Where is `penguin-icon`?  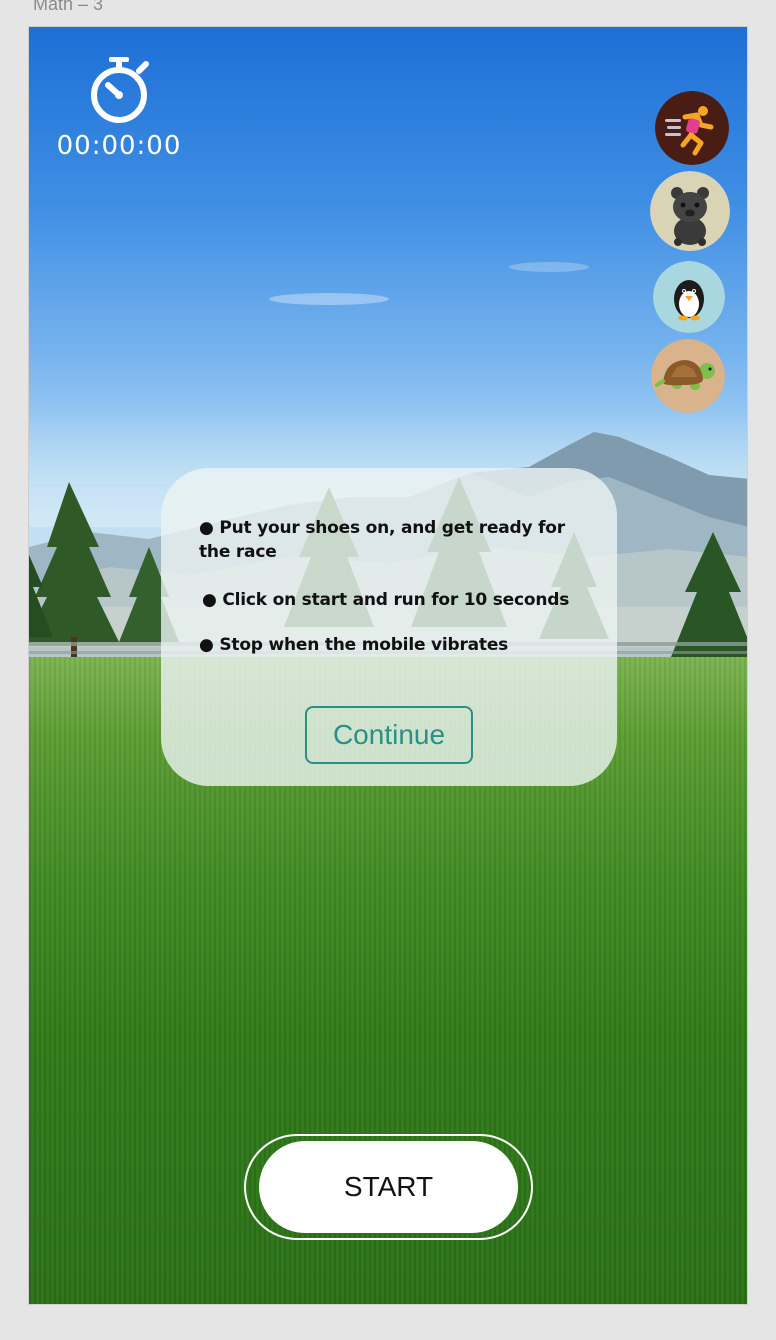 penguin-icon is located at coordinates (689, 297).